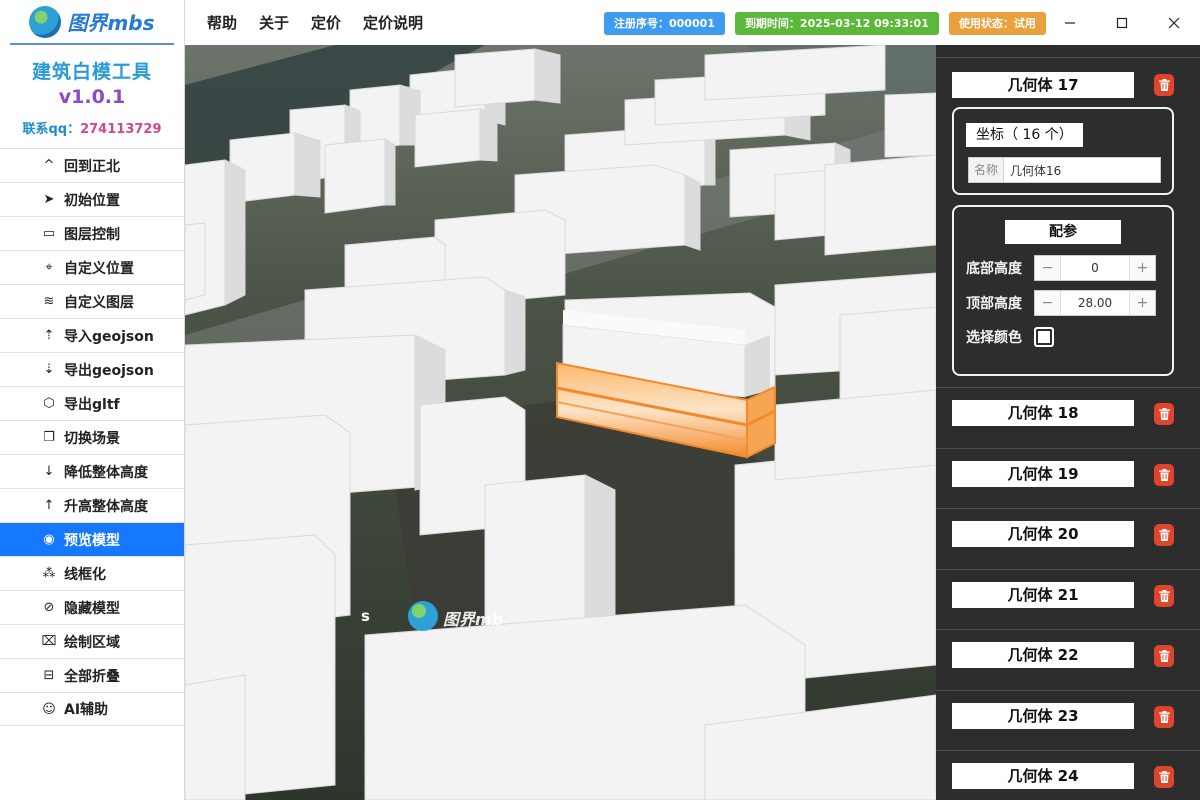  I want to click on expiry-badge: 到期时间：2025-03-12 09:33:01, so click(836, 23).